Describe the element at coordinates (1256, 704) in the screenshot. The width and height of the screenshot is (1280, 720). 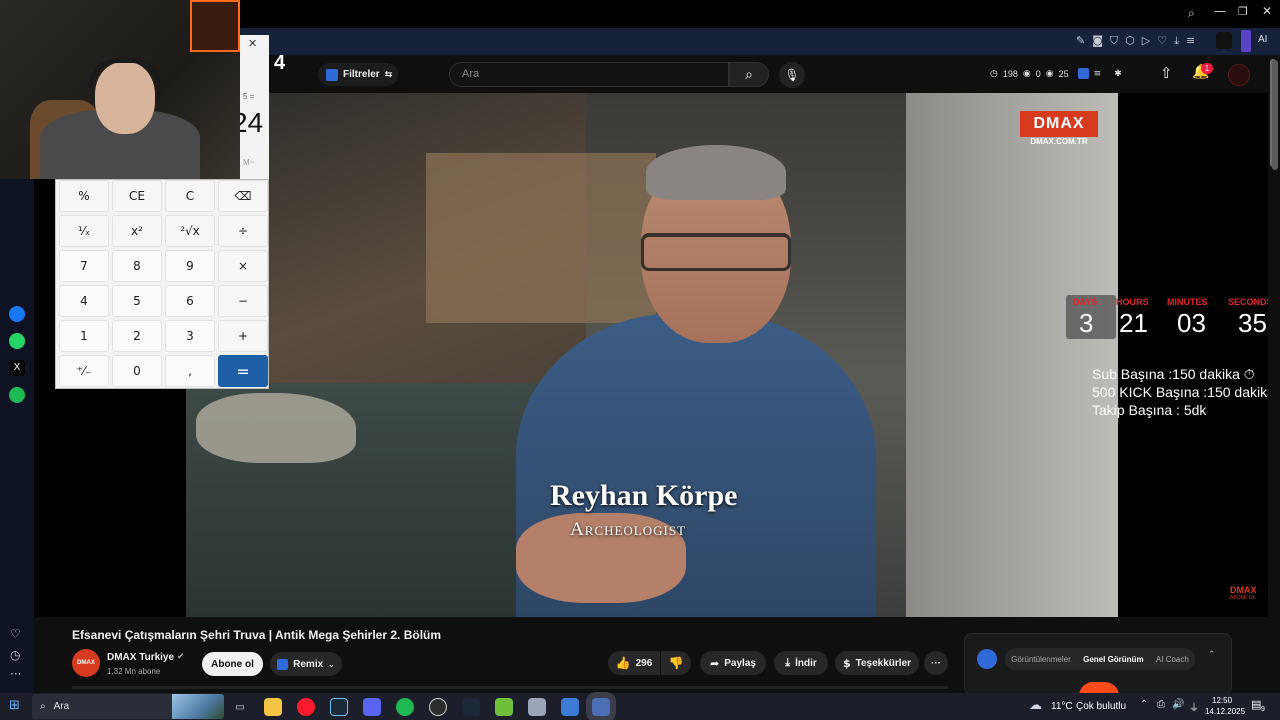
I see `notification-center-icon: ▤` at that location.